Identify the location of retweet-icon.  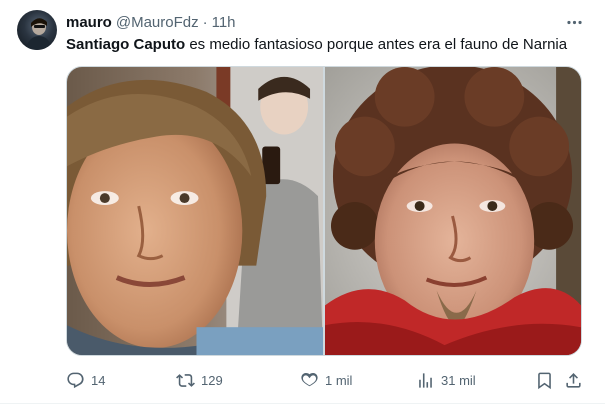
(185, 380).